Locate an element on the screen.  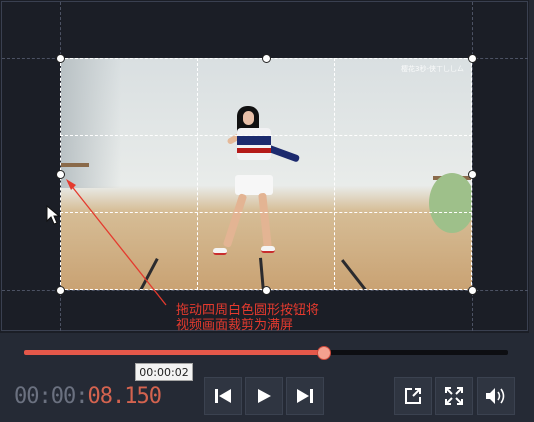
mouse-cursor-icon is located at coordinates (53, 215).